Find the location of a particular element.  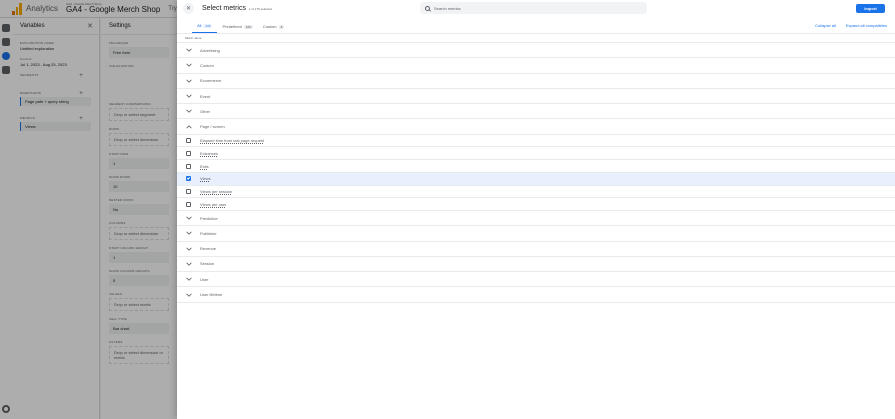

metric-item-label: Views per session is located at coordinates (216, 191).